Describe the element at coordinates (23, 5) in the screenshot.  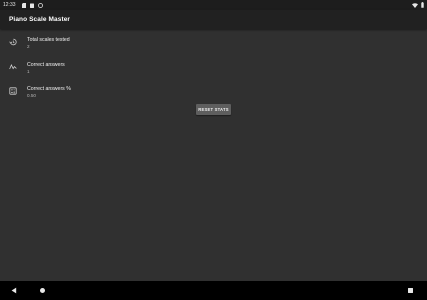
I see `sim-card-icon` at that location.